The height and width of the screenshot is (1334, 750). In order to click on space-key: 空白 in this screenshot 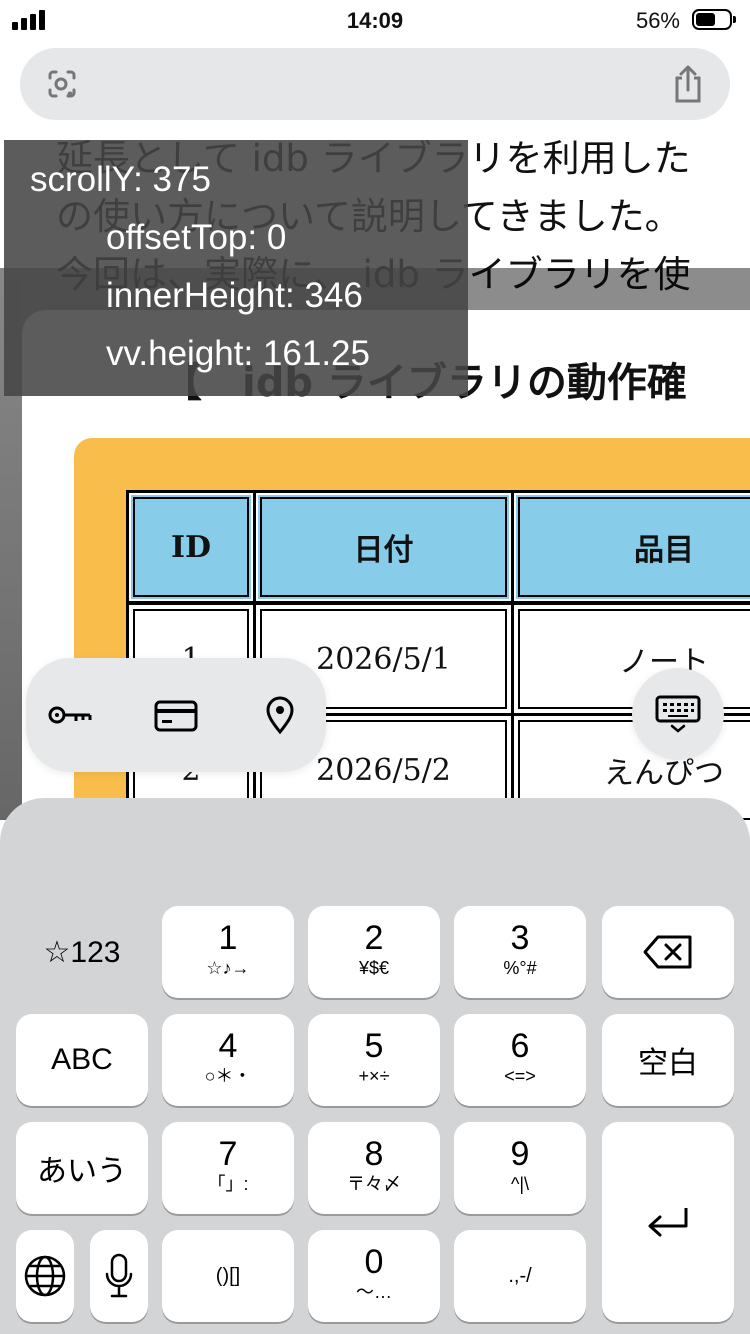, I will do `click(668, 1060)`.